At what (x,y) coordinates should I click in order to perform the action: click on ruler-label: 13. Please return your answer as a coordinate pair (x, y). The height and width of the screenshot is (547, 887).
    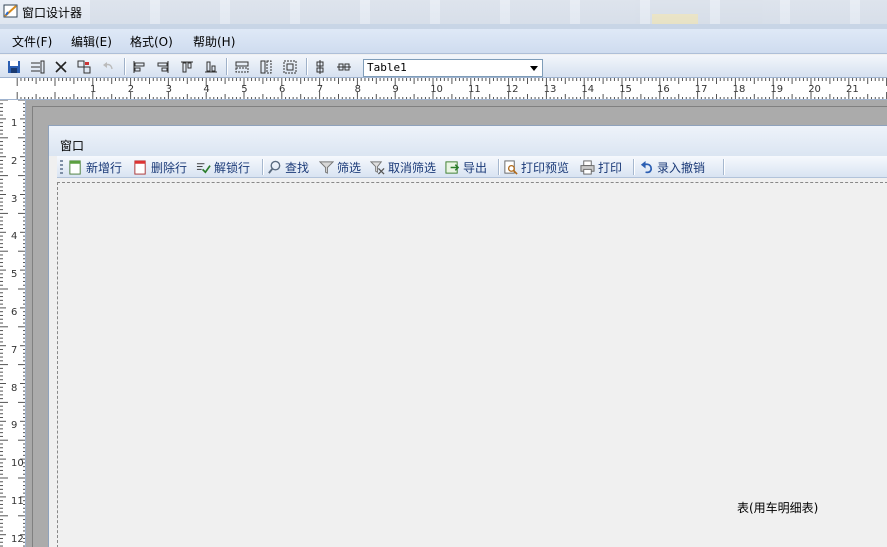
    Looking at the image, I should click on (550, 89).